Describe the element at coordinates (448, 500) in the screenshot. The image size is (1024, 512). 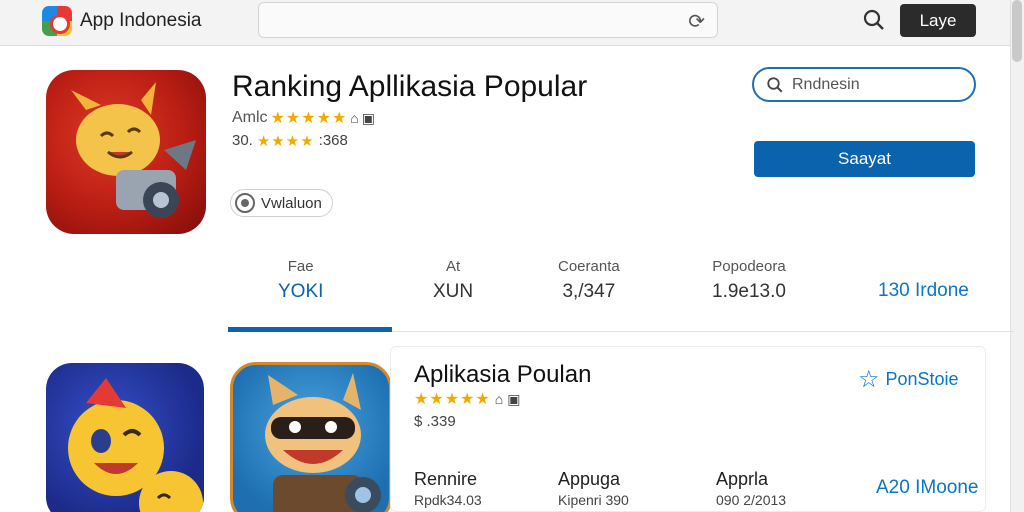
I see `detail-value: Rpdk34.03` at that location.